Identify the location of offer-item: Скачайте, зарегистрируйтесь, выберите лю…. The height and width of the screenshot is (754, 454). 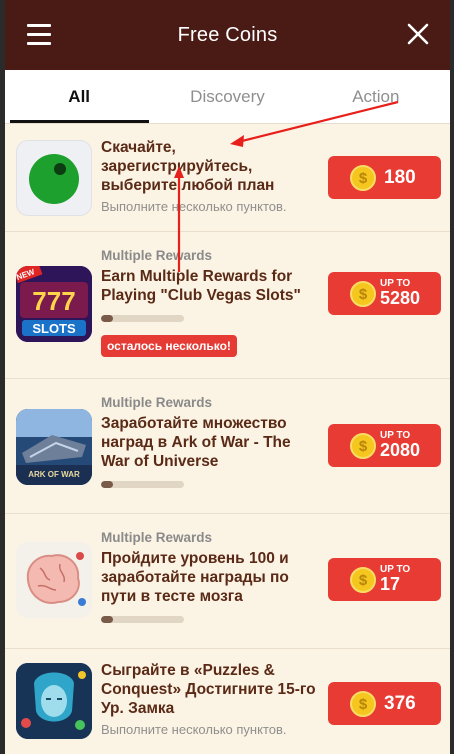
(227, 178).